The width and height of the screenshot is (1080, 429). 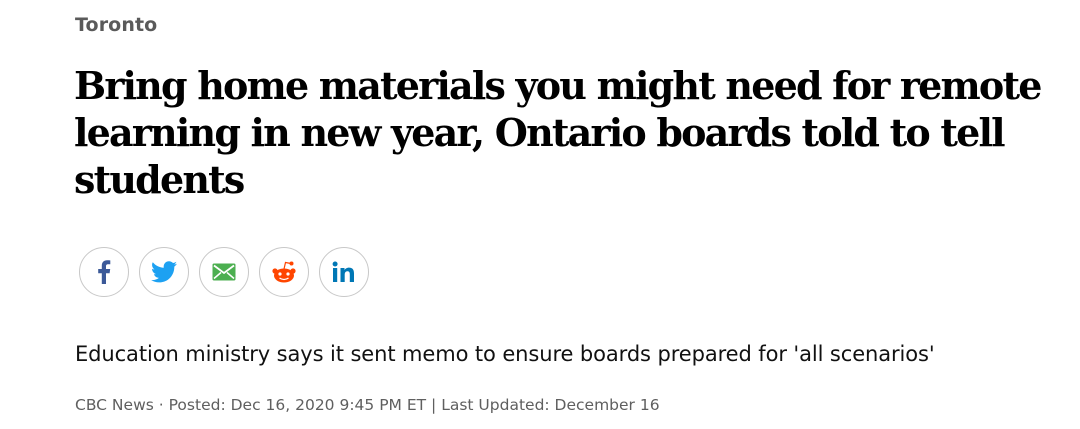 I want to click on facebook-icon, so click(x=104, y=272).